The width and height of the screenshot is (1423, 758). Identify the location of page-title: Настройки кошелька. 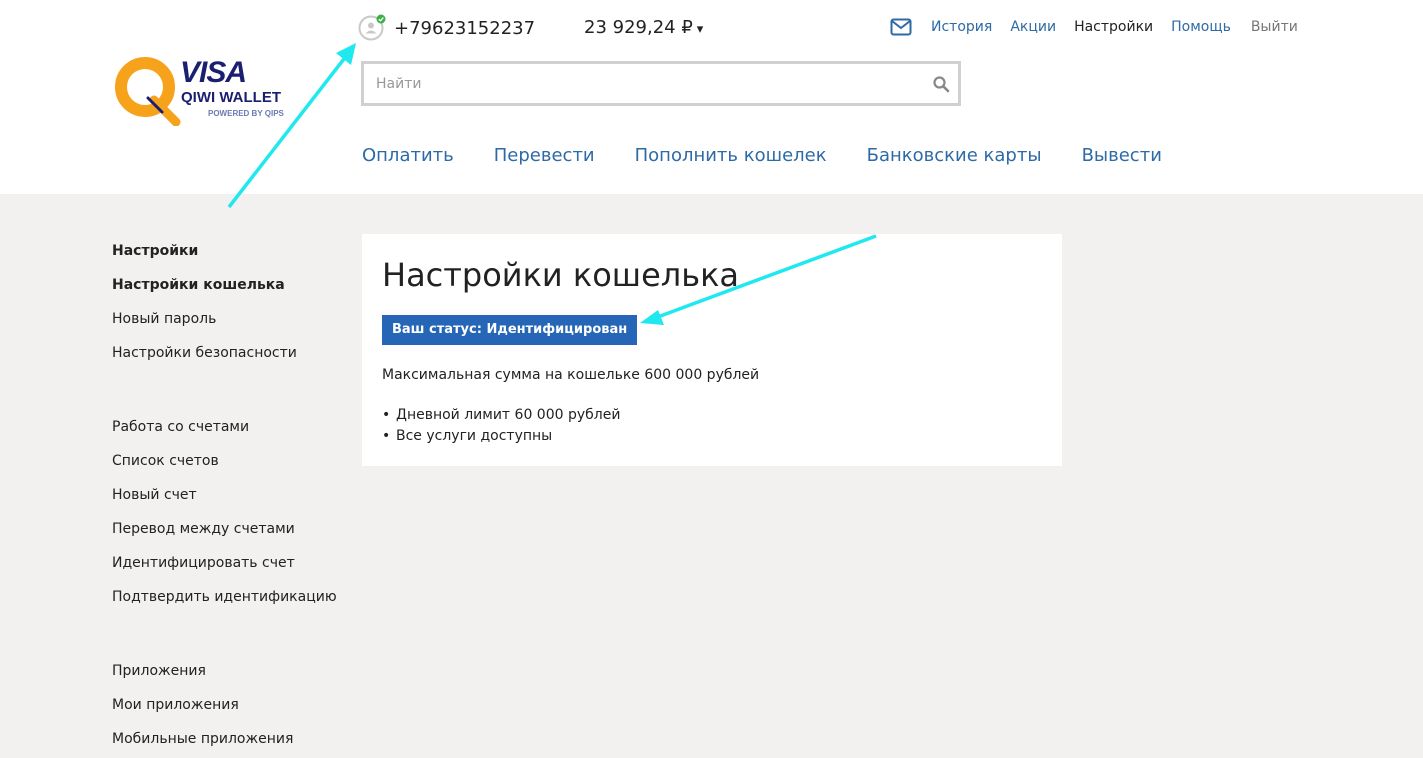
(561, 275).